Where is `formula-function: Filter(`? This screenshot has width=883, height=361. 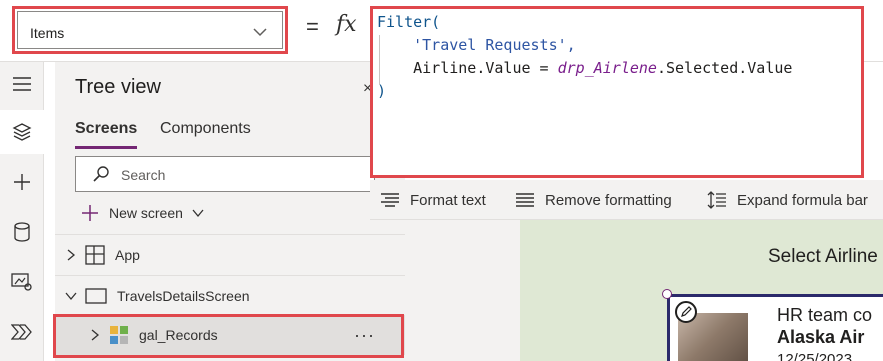 formula-function: Filter( is located at coordinates (409, 22).